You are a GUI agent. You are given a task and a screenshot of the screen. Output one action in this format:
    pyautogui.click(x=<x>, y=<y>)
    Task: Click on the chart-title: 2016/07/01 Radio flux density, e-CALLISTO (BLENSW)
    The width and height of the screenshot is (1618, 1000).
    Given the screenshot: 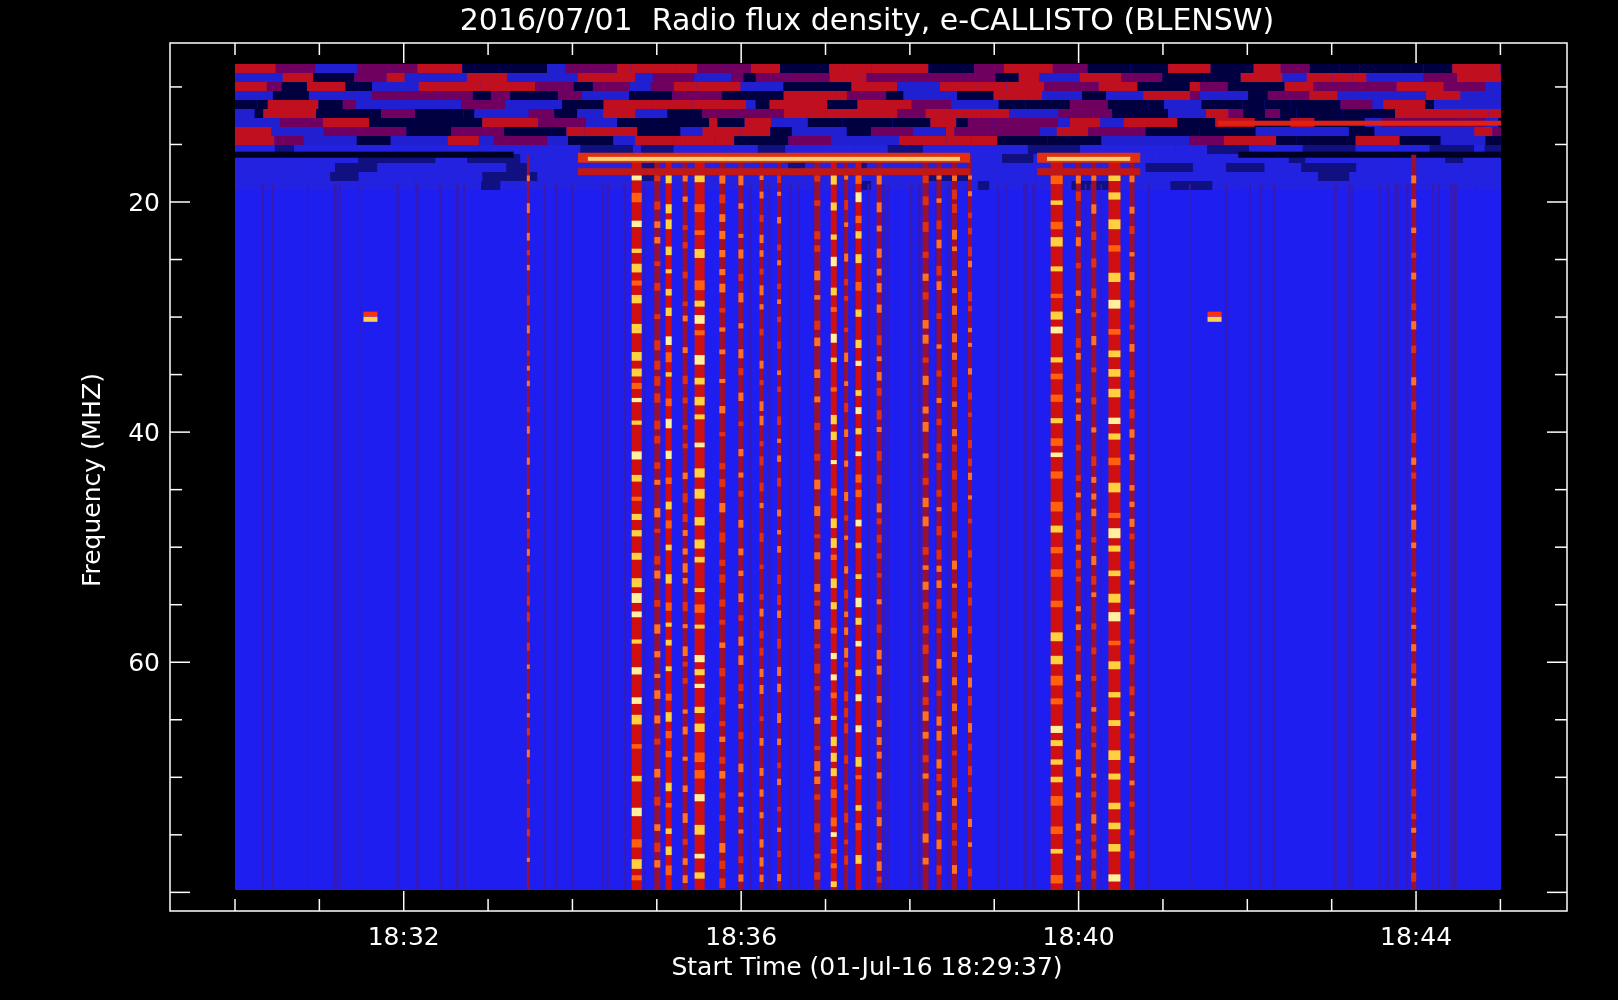 What is the action you would take?
    pyautogui.click(x=867, y=19)
    